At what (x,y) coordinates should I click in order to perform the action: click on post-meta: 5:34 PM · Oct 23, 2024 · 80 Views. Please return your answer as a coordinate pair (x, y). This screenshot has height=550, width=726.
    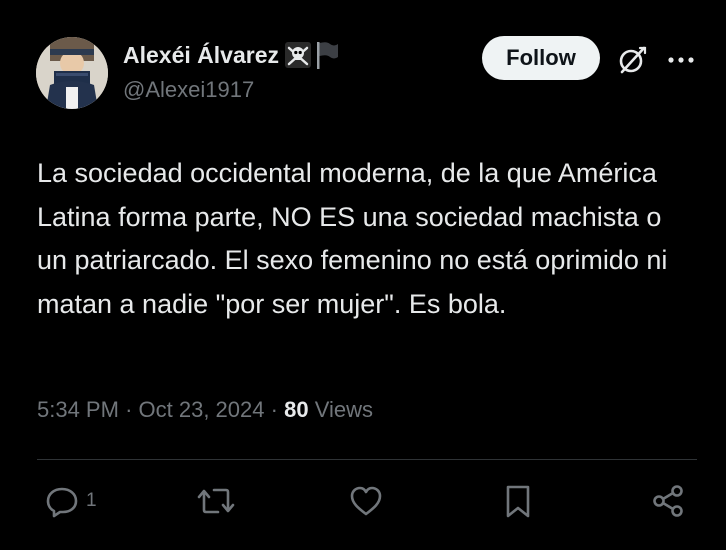
    Looking at the image, I should click on (205, 410).